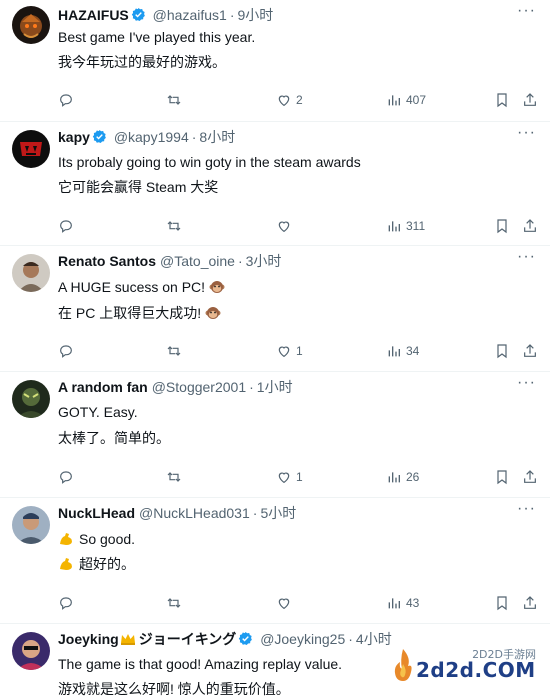  What do you see at coordinates (287, 261) in the screenshot?
I see `tweet-header: Renato Santos @Tato_oine · 3小时` at bounding box center [287, 261].